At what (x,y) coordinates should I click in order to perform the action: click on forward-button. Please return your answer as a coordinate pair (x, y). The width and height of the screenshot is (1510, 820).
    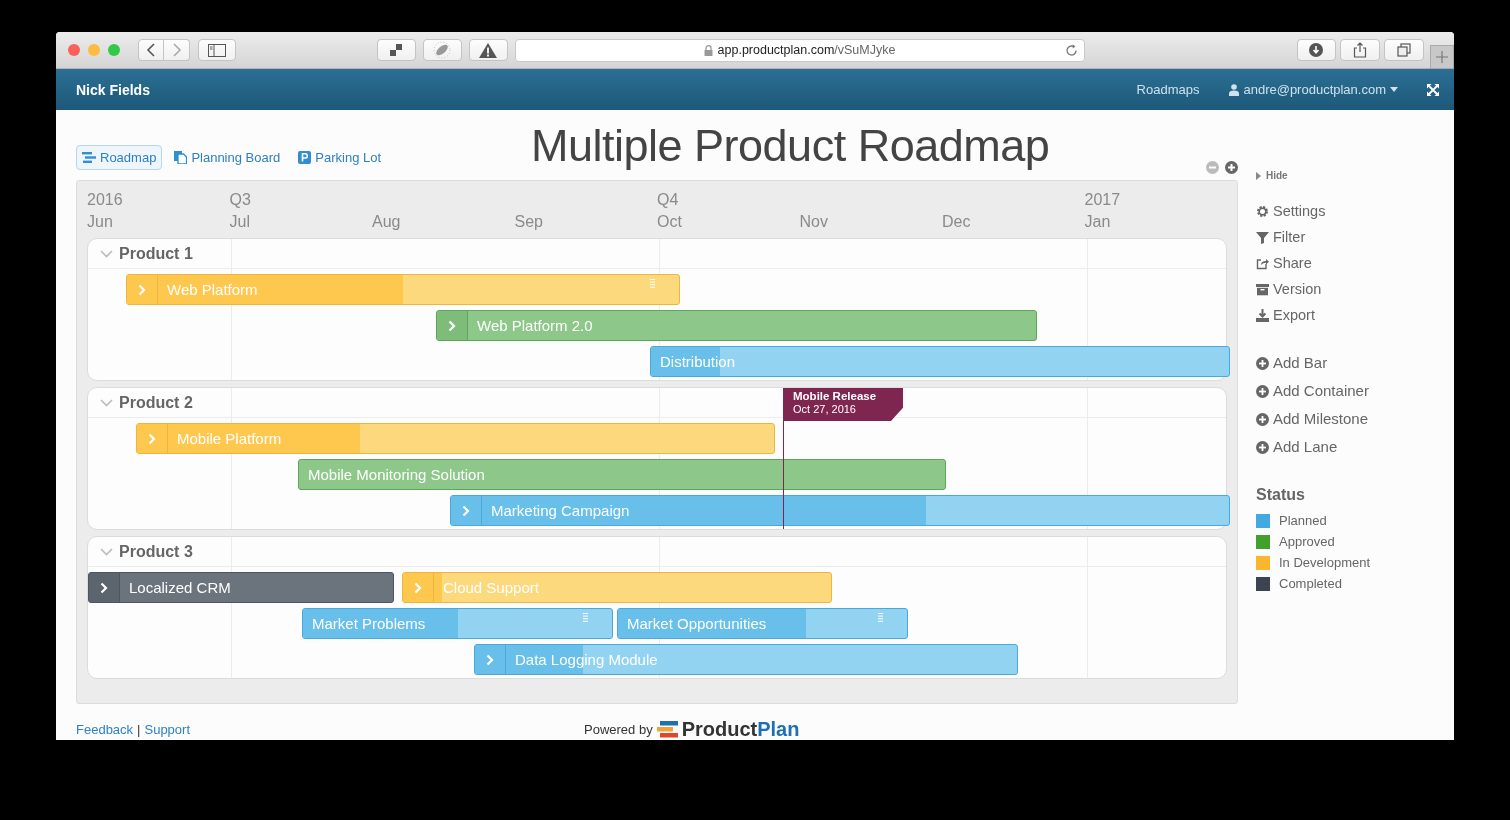
    Looking at the image, I should click on (177, 50).